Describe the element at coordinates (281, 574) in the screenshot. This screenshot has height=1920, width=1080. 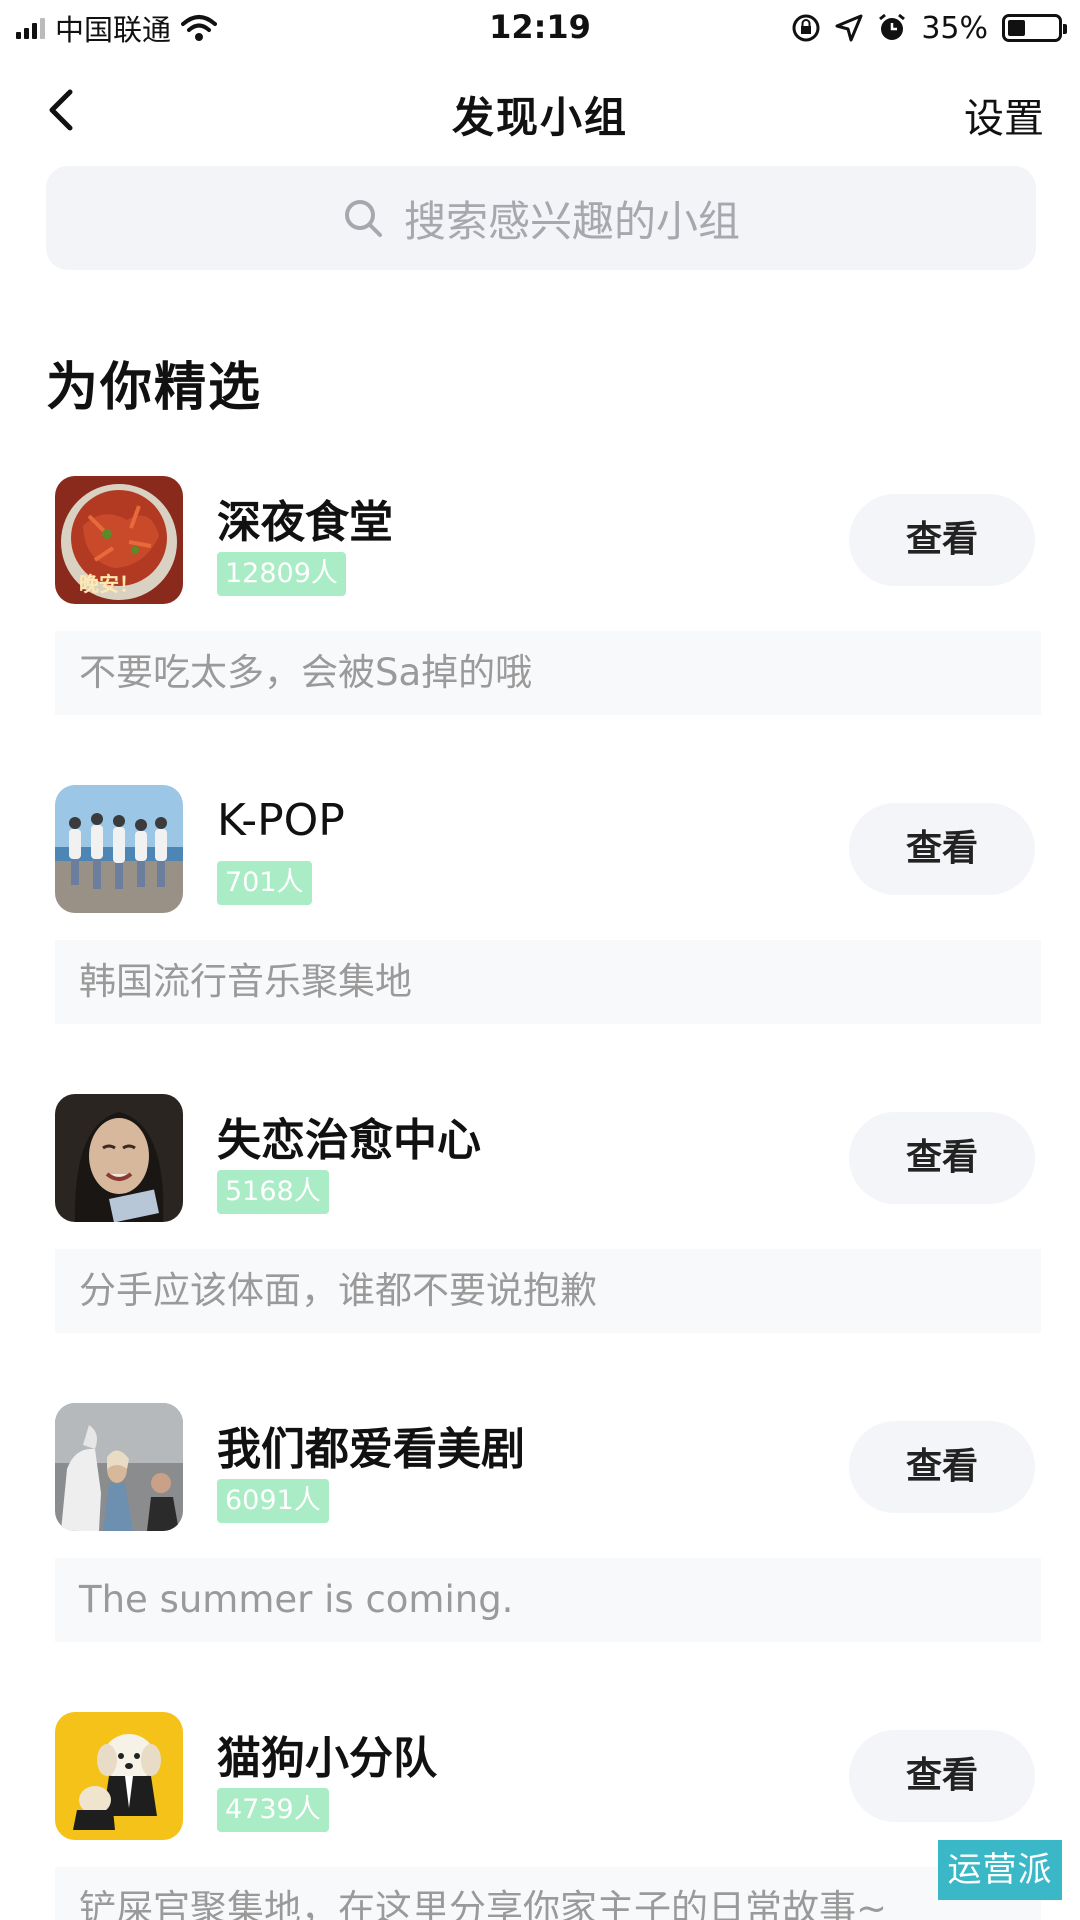
I see `member-count-badge: 12809人` at that location.